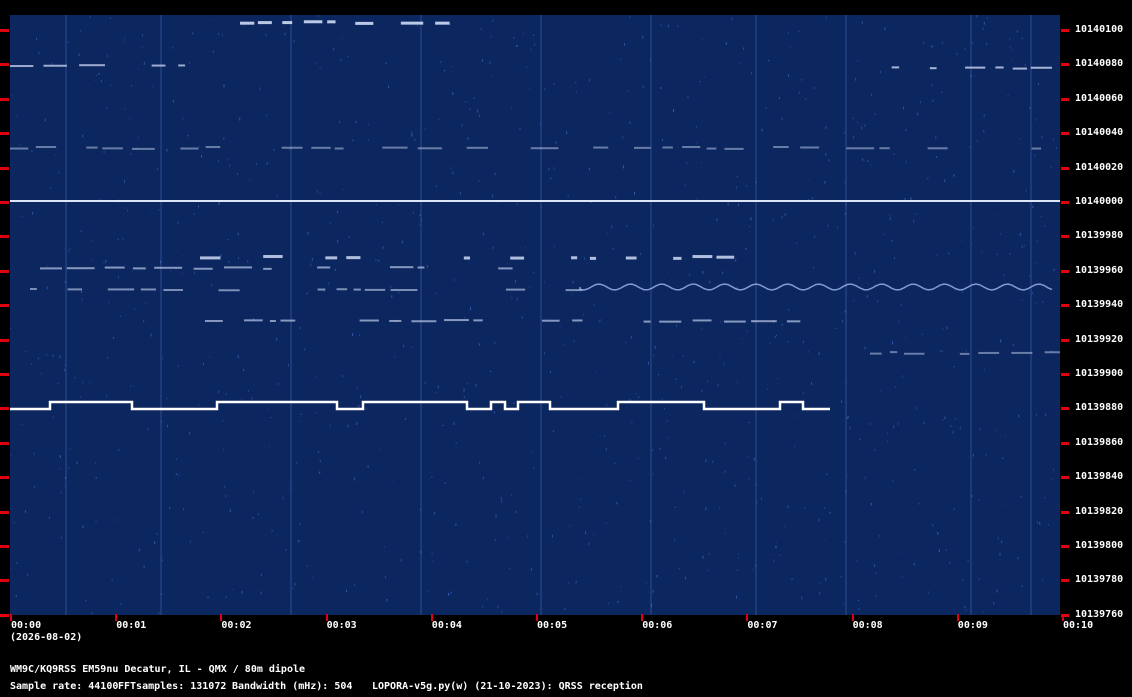  What do you see at coordinates (846, 315) in the screenshot?
I see `vertical-streak` at bounding box center [846, 315].